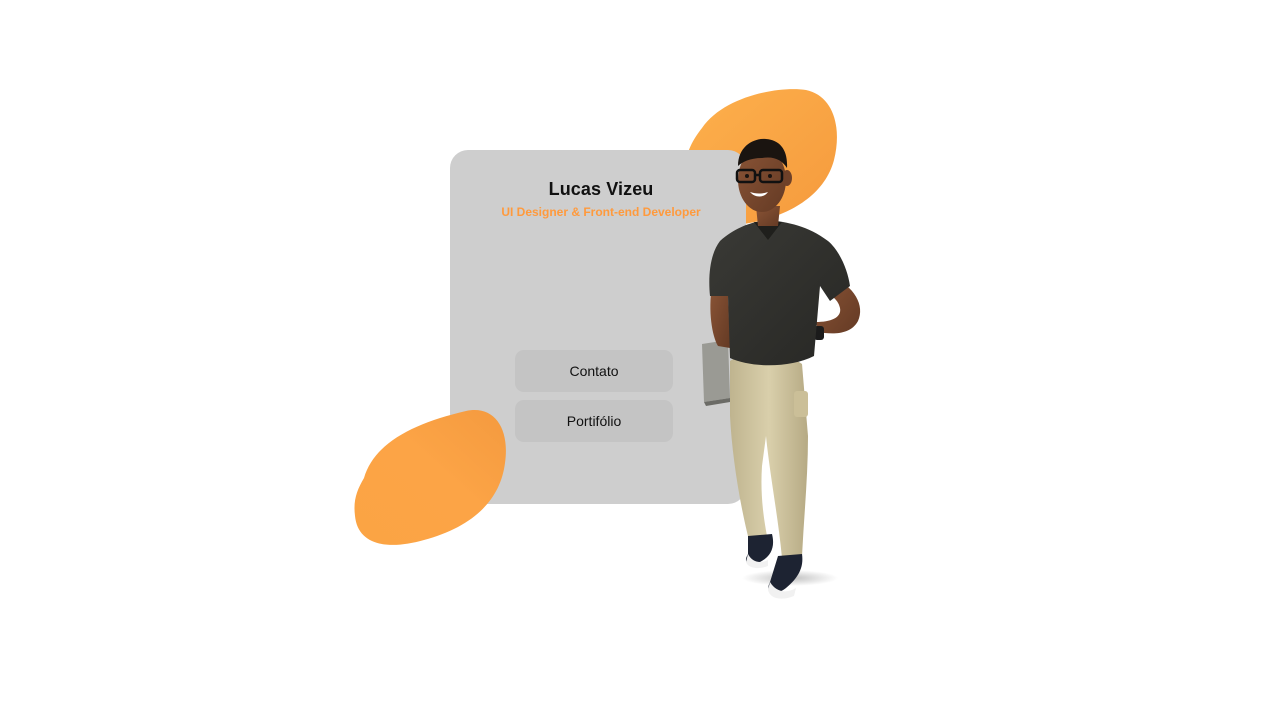 The height and width of the screenshot is (720, 1280). What do you see at coordinates (781, 368) in the screenshot?
I see `person-3d-illustration` at bounding box center [781, 368].